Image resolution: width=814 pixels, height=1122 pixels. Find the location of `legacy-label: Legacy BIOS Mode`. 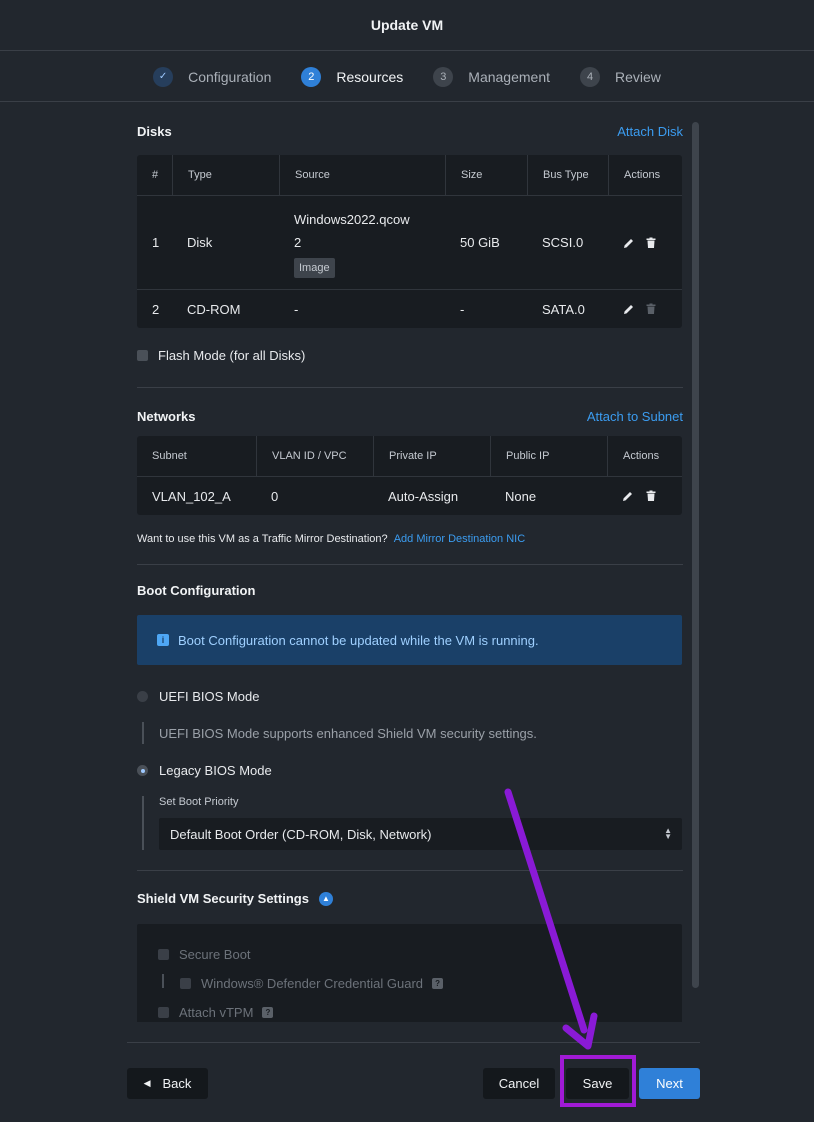

legacy-label: Legacy BIOS Mode is located at coordinates (215, 770).